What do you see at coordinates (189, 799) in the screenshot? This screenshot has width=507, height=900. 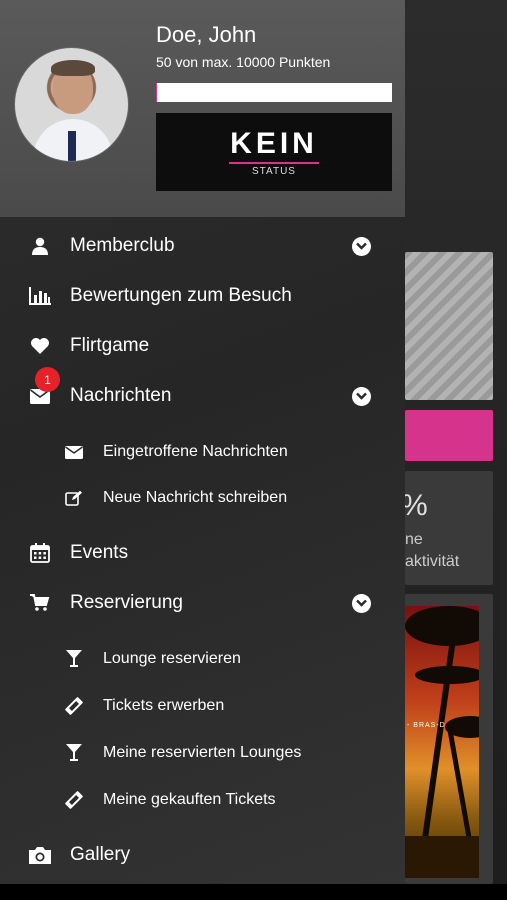 I see `submenu-label-meine-tickets: Meine gekauften Tickets` at bounding box center [189, 799].